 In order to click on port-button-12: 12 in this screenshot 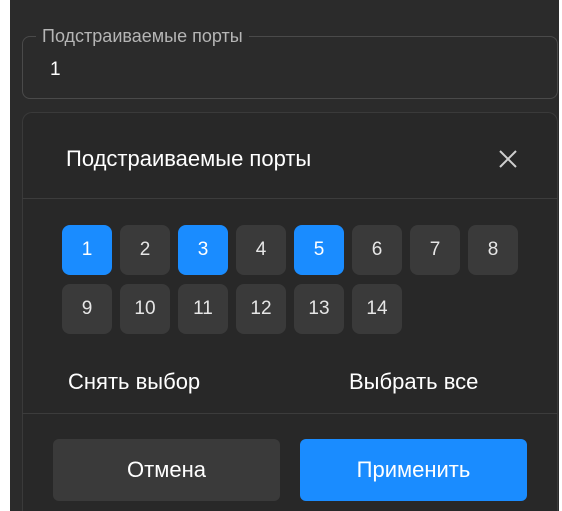, I will do `click(261, 309)`.